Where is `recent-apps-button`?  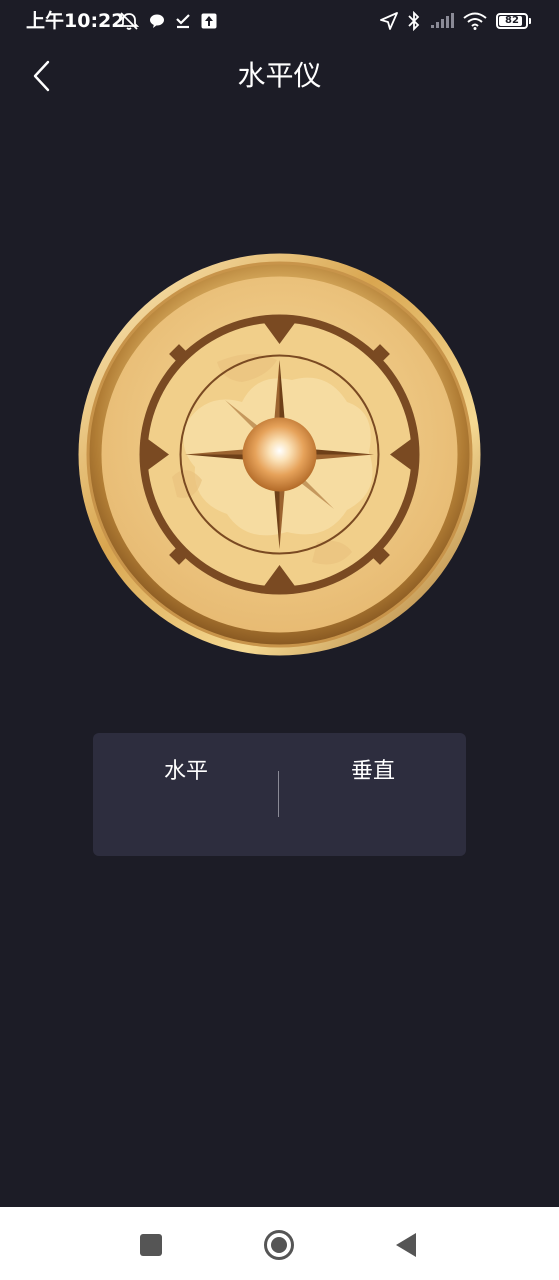 recent-apps-button is located at coordinates (151, 1245).